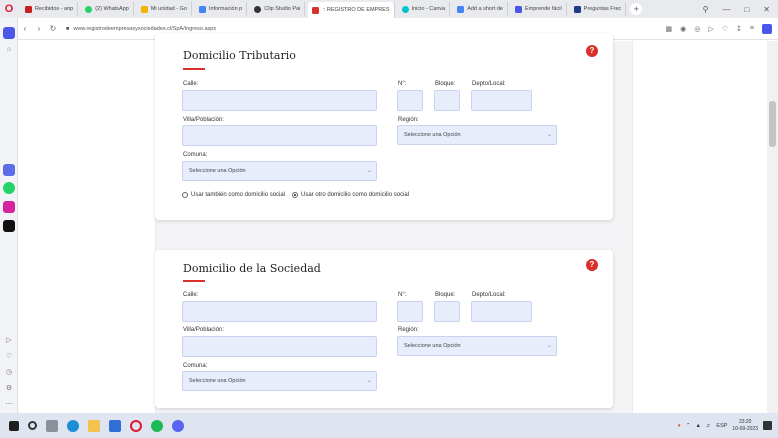 The width and height of the screenshot is (778, 438). Describe the element at coordinates (9, 50) in the screenshot. I see `home-icon: ⌂` at that location.